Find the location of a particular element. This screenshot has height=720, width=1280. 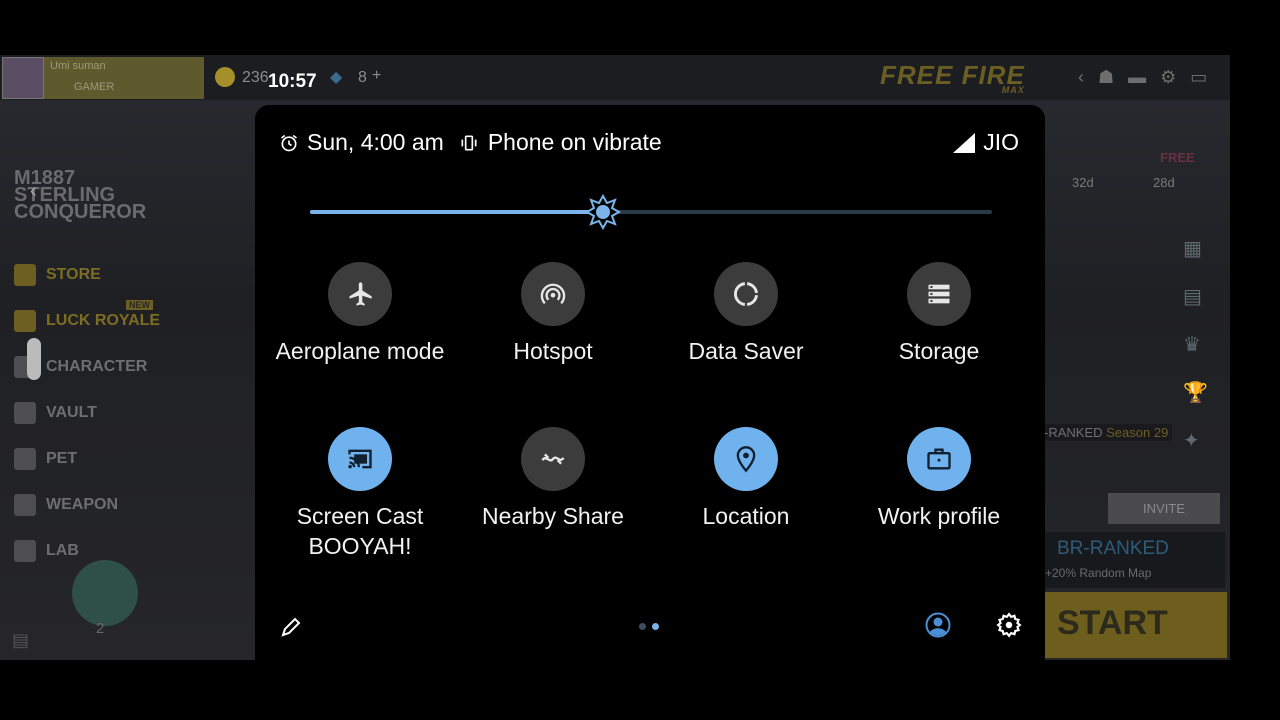

carrier-status: JIO is located at coordinates (986, 142).